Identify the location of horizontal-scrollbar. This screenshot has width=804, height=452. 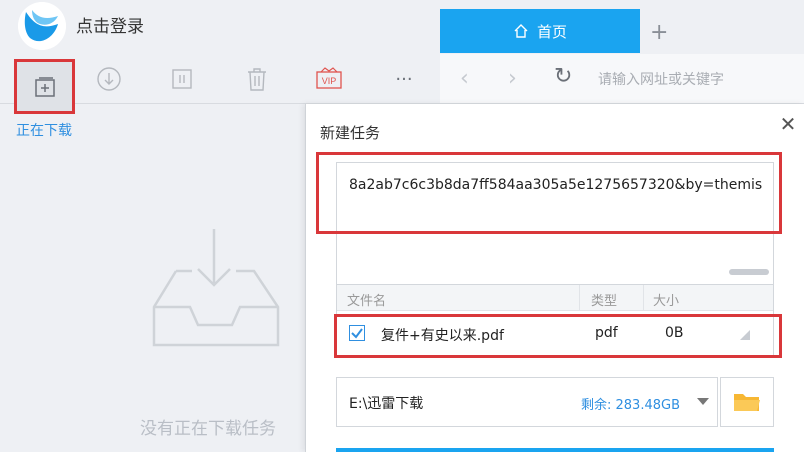
(749, 272).